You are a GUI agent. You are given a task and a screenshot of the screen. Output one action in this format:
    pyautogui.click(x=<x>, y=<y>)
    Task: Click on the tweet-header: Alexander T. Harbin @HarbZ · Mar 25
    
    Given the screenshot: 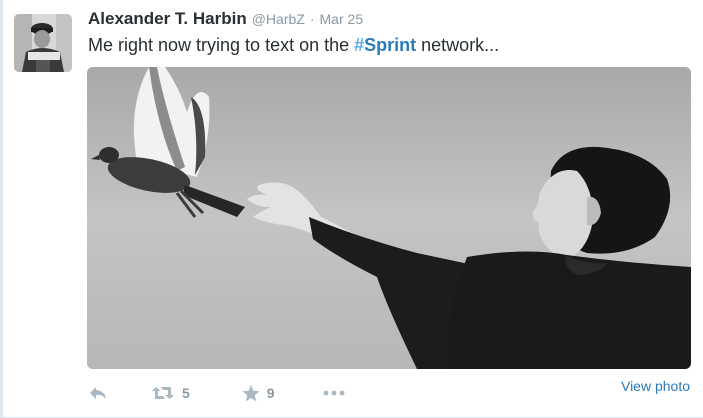 What is the action you would take?
    pyautogui.click(x=225, y=20)
    